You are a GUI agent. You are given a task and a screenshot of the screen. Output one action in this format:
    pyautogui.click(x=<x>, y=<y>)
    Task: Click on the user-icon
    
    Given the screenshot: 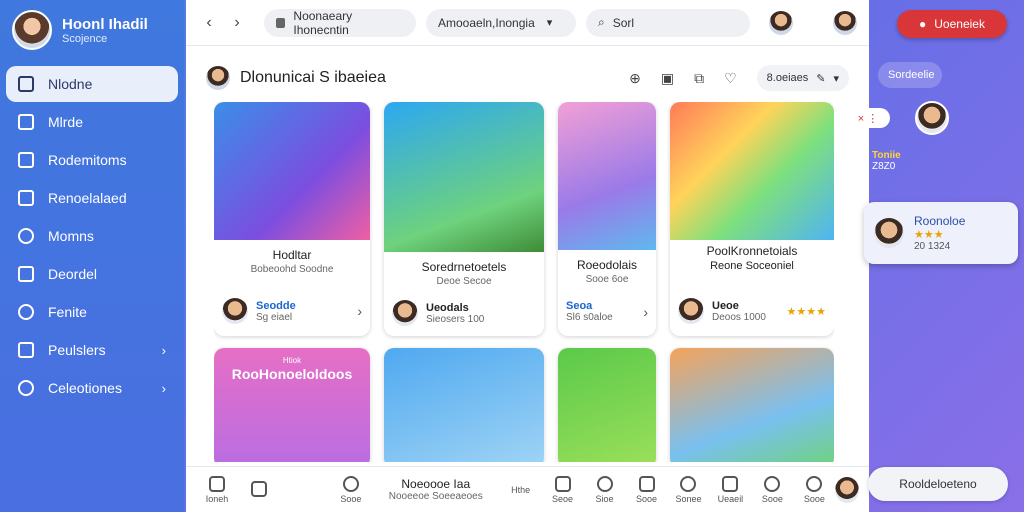 What is the action you would take?
    pyautogui.click(x=772, y=483)
    